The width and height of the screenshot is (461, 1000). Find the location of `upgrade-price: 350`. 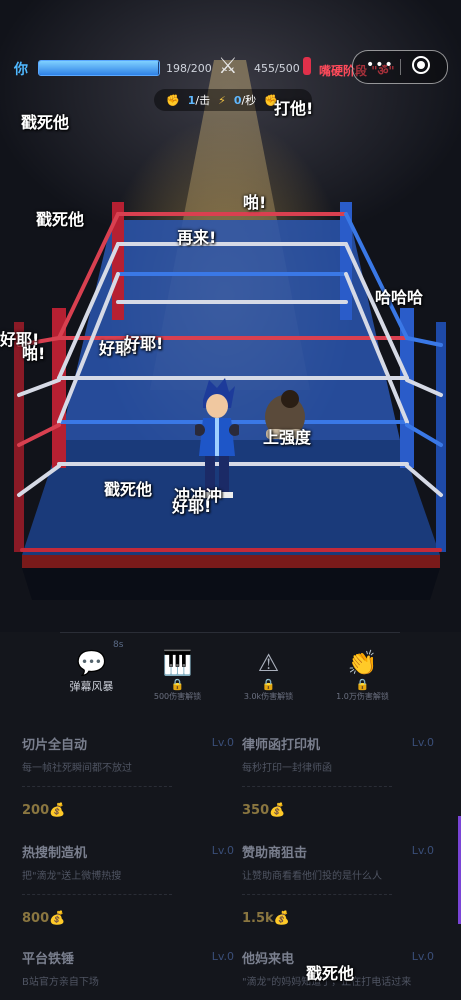

upgrade-price: 350 is located at coordinates (256, 810).